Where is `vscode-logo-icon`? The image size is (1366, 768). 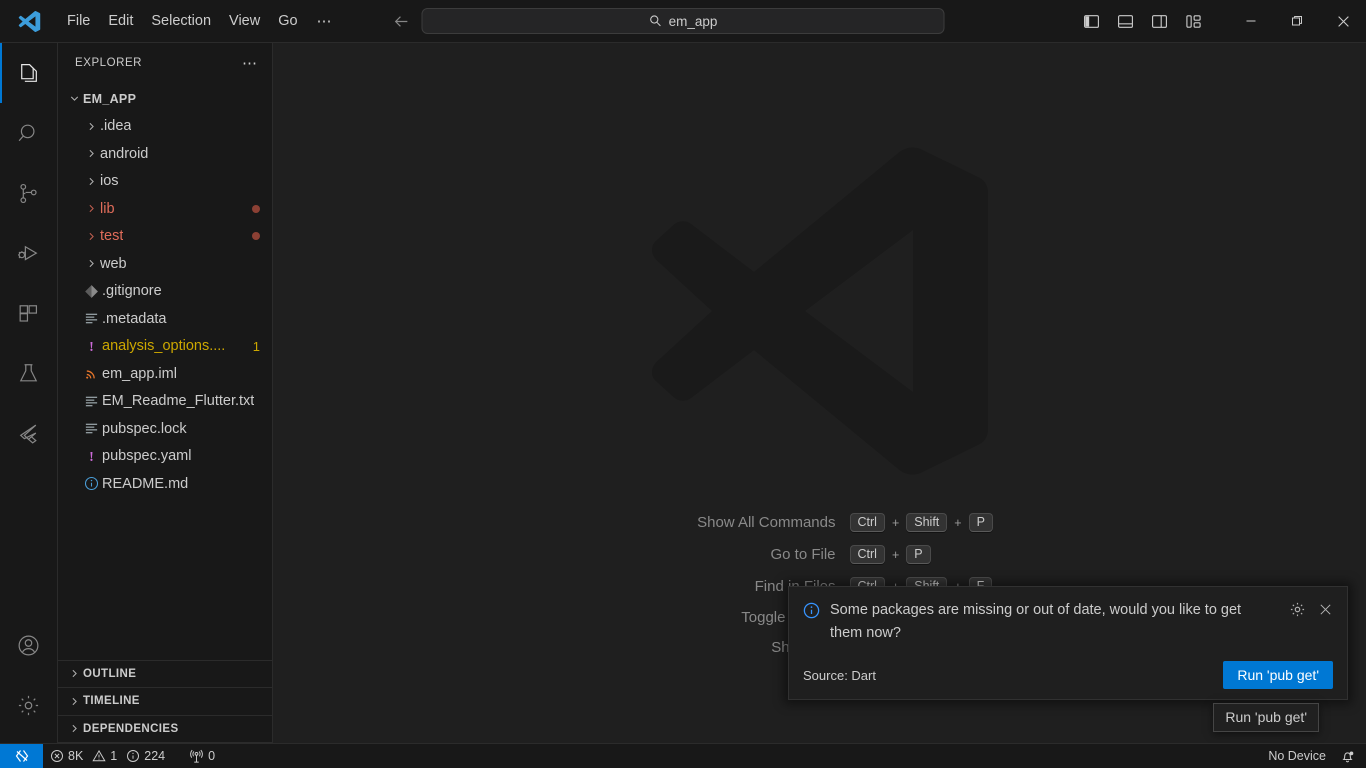
vscode-logo-icon is located at coordinates (29, 21).